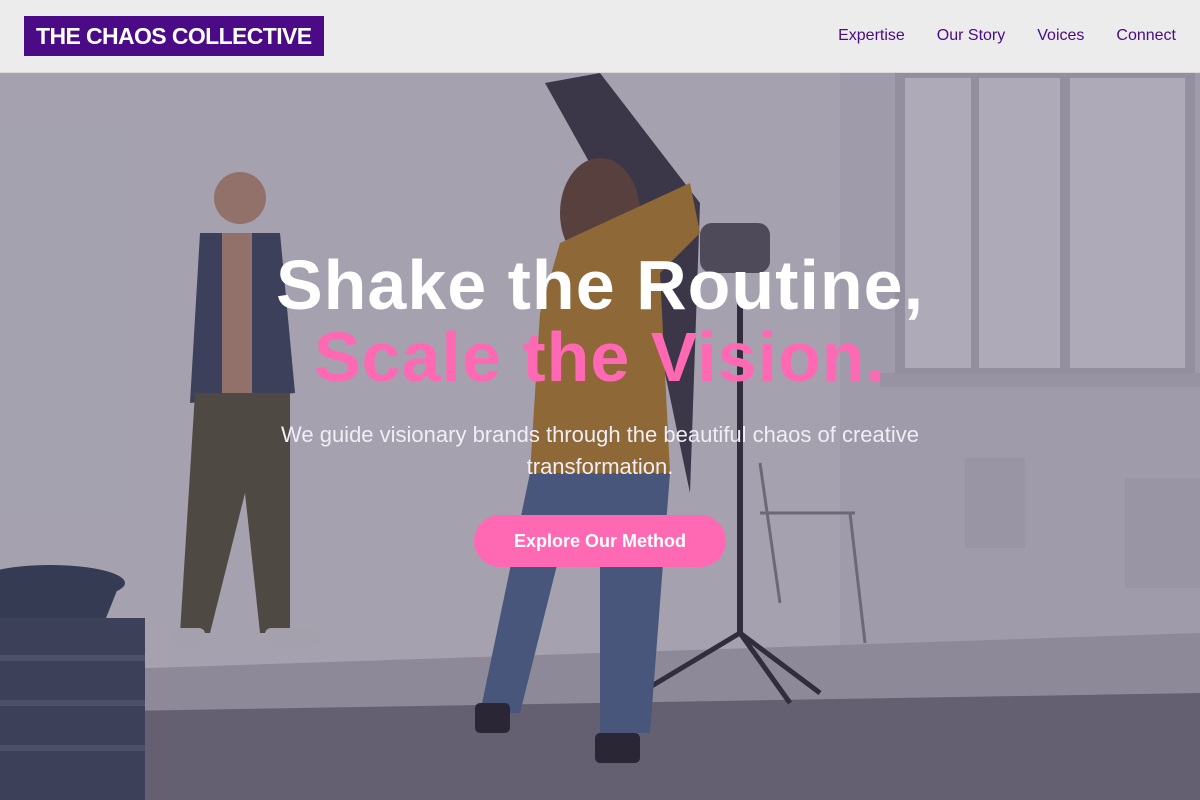 The width and height of the screenshot is (1200, 800). I want to click on headline-line-1: Shake the Routine,, so click(600, 285).